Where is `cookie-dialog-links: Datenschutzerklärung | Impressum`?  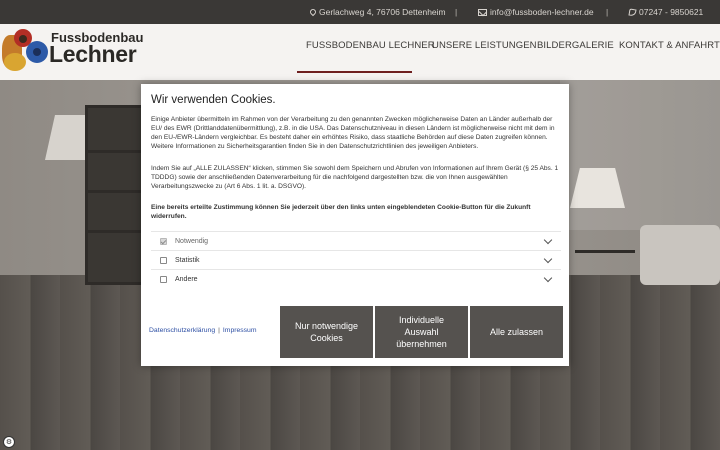
cookie-dialog-links: Datenschutzerklärung | Impressum is located at coordinates (203, 330).